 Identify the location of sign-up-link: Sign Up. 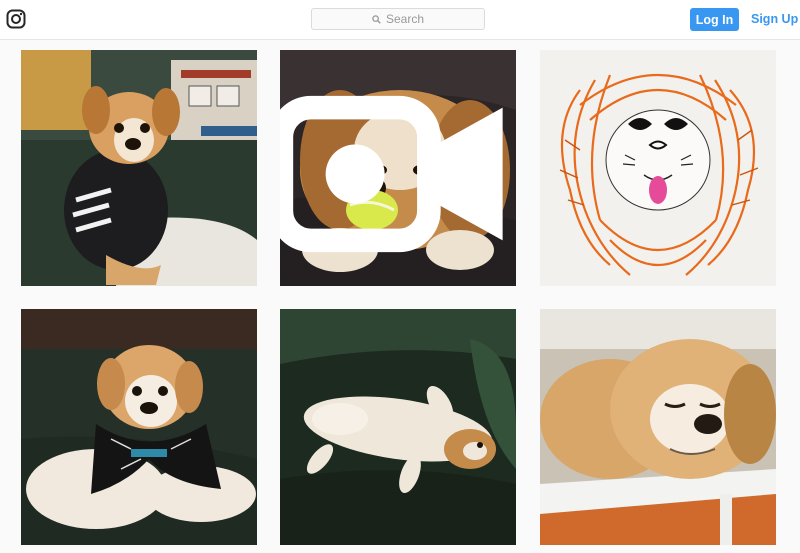
(774, 19).